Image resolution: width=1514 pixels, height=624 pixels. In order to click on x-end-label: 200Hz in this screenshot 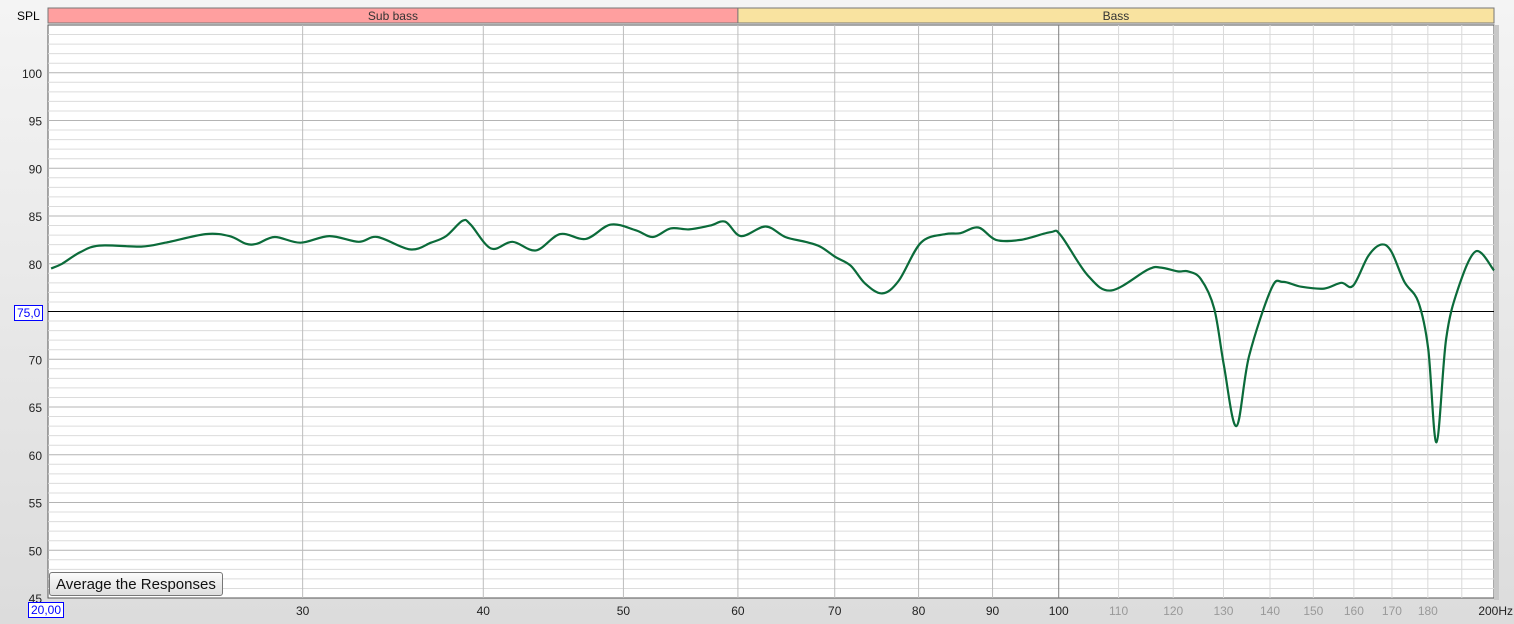, I will do `click(1495, 611)`.